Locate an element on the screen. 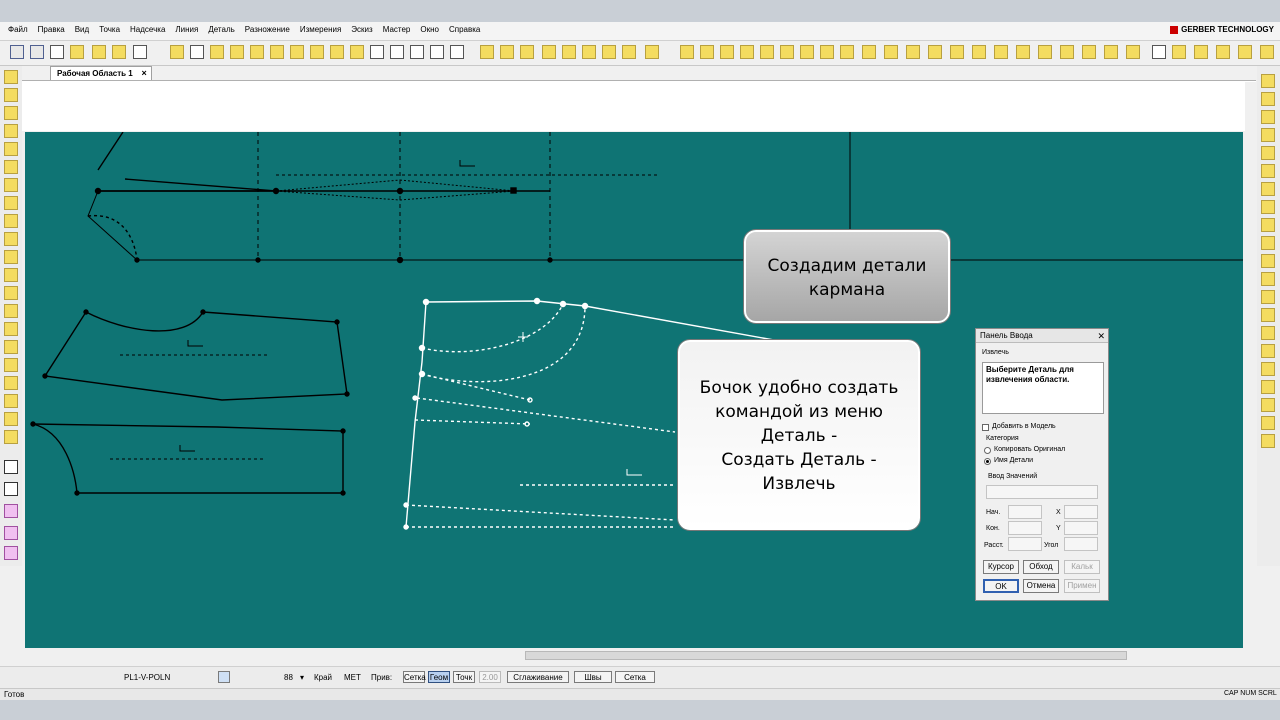 This screenshot has height=720, width=1280. menu-measure: Измерения is located at coordinates (320, 29).